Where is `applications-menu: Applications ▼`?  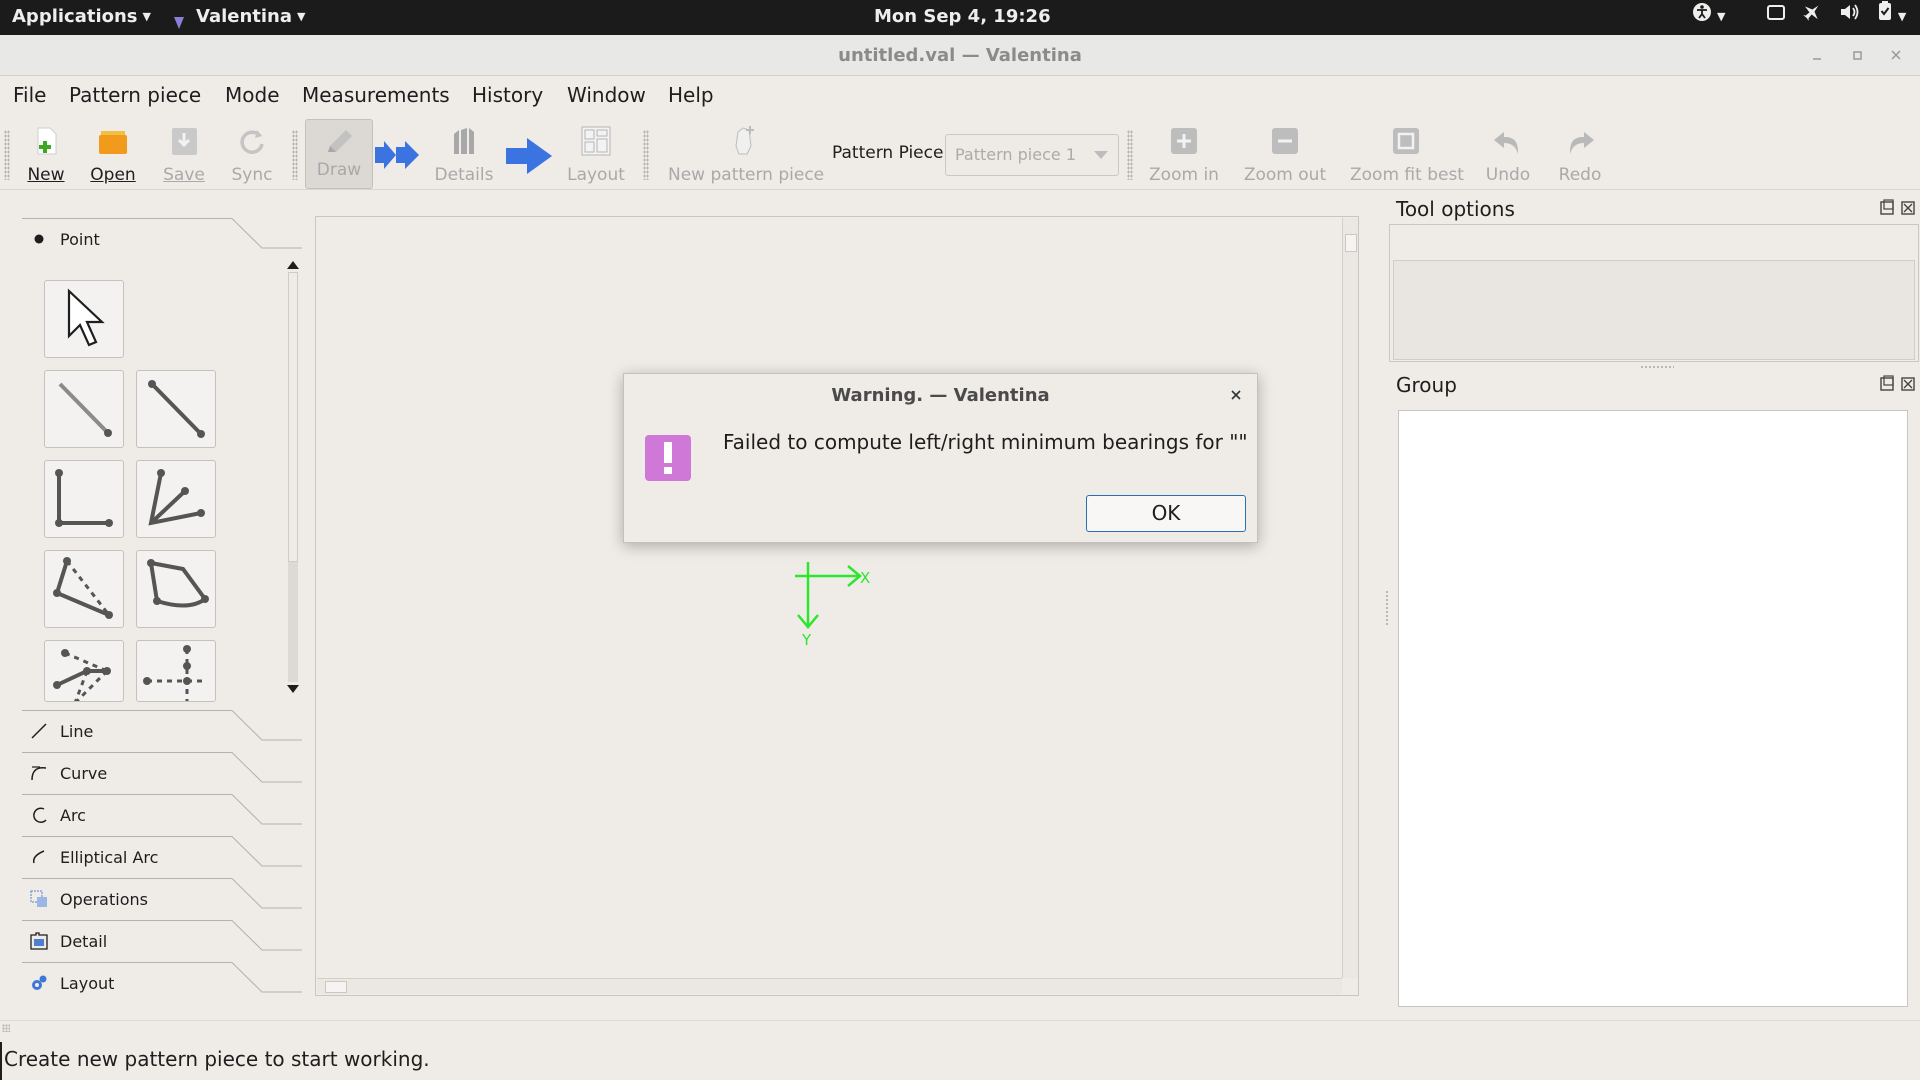
applications-menu: Applications ▼ is located at coordinates (81, 17).